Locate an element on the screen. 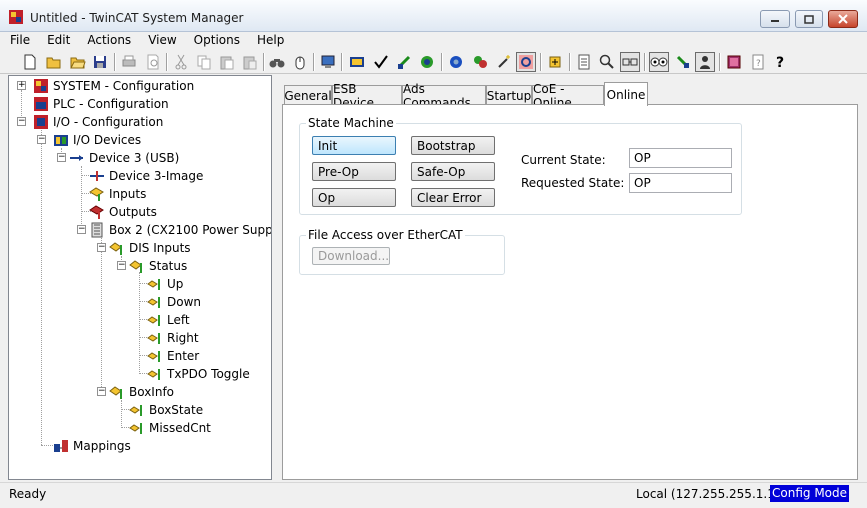 The width and height of the screenshot is (867, 508). mouse-icon is located at coordinates (300, 62).